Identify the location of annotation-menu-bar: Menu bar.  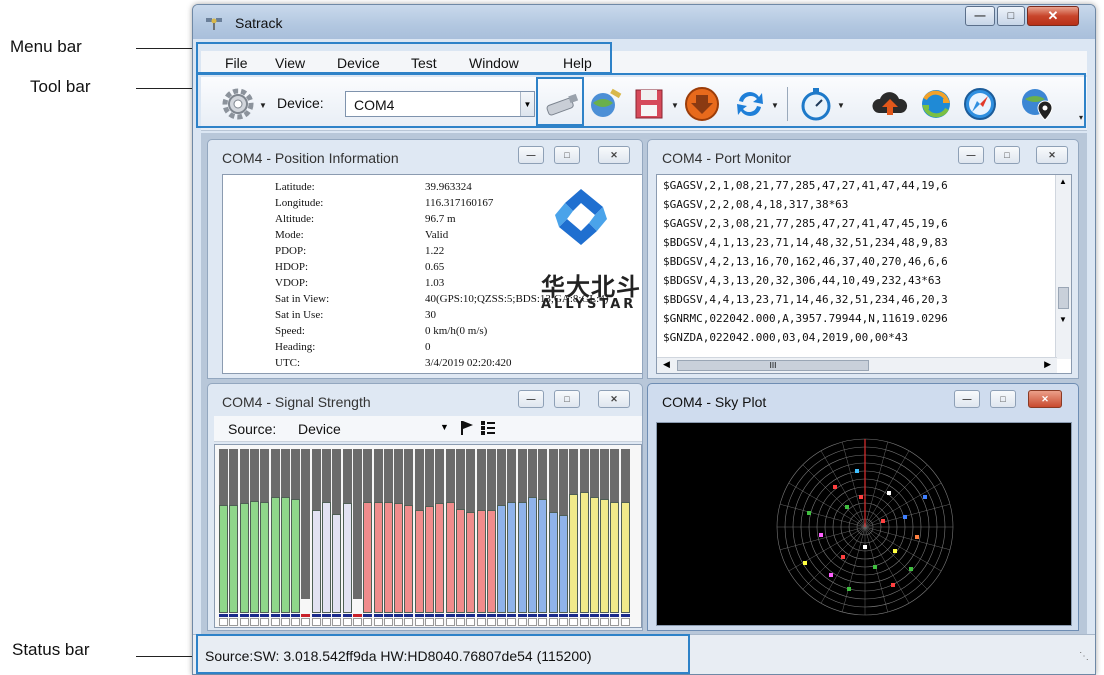
(46, 46).